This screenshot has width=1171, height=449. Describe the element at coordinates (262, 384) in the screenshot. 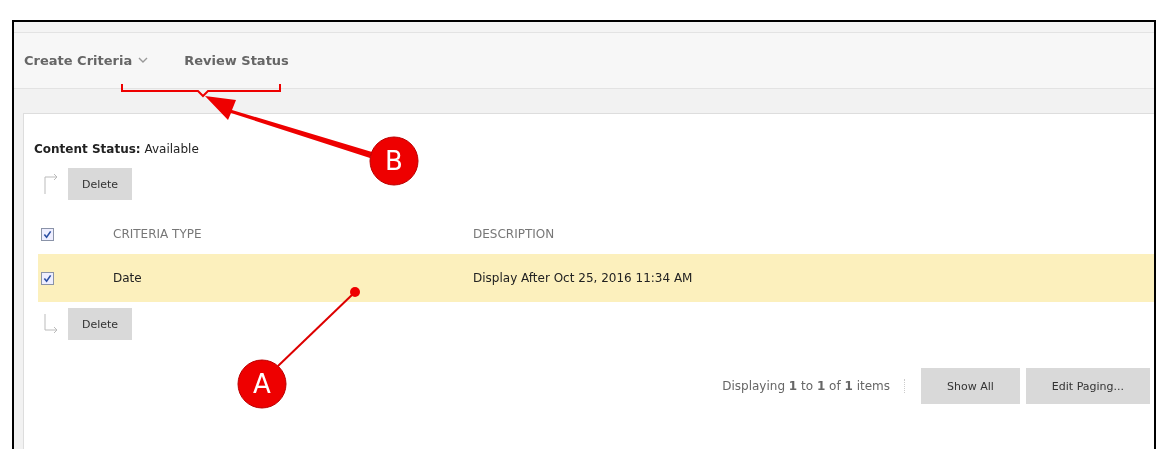

I see `callout-badge: A` at that location.